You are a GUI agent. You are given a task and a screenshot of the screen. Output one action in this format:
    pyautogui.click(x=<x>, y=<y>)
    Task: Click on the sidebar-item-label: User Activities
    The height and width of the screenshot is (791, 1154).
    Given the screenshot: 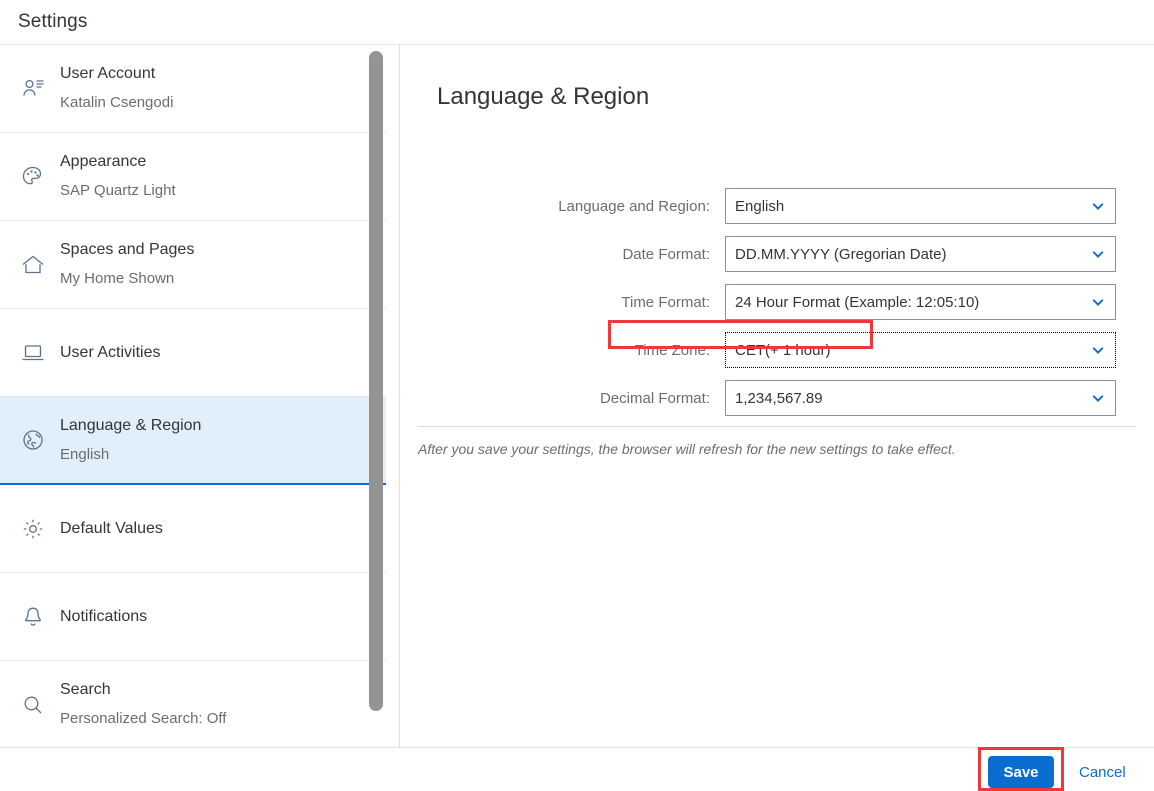 What is the action you would take?
    pyautogui.click(x=110, y=352)
    